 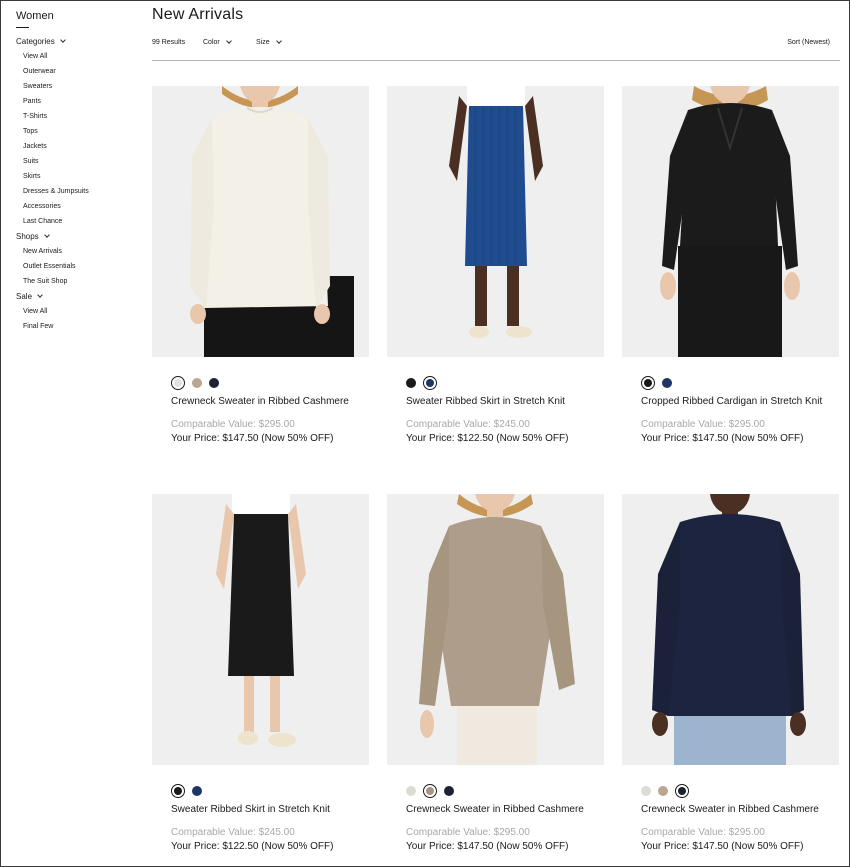 I want to click on sidebar-item-tops: Tops, so click(x=76, y=131).